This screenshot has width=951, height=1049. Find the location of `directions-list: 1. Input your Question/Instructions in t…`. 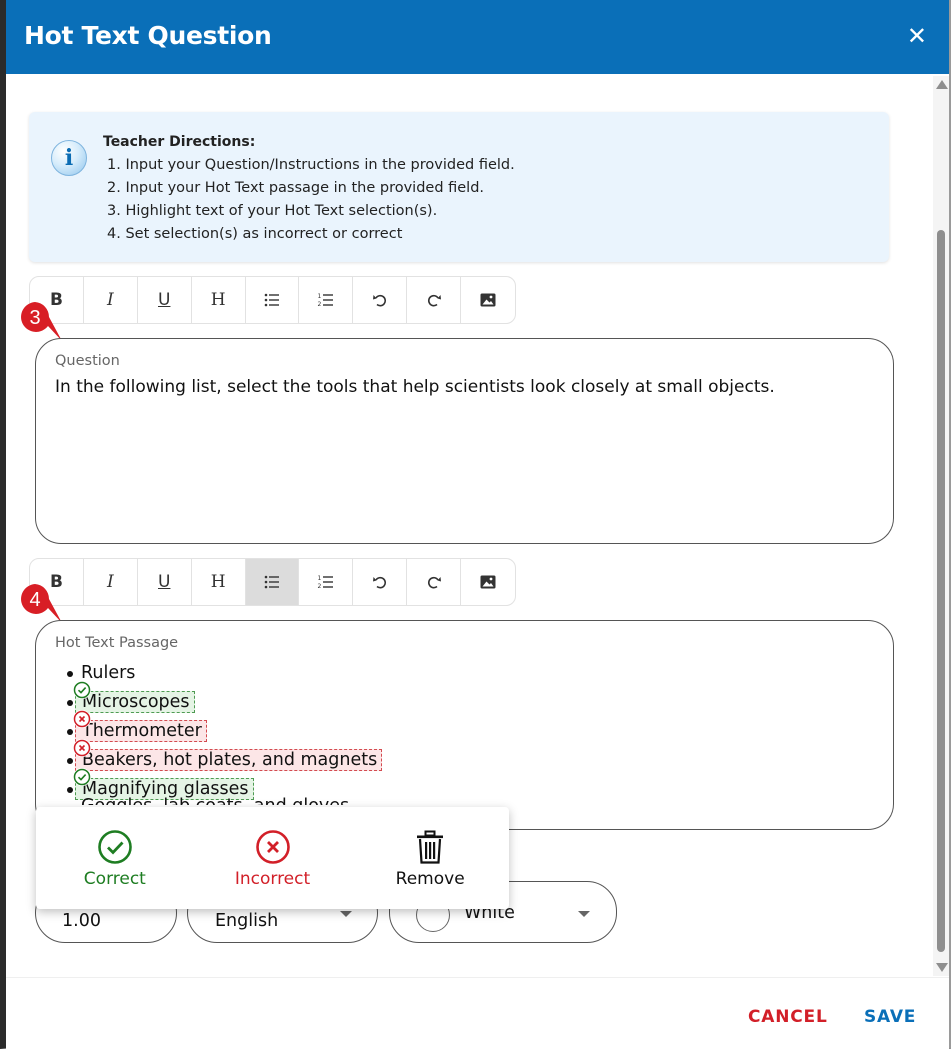

directions-list: 1. Input your Question/Instructions in t… is located at coordinates (311, 200).